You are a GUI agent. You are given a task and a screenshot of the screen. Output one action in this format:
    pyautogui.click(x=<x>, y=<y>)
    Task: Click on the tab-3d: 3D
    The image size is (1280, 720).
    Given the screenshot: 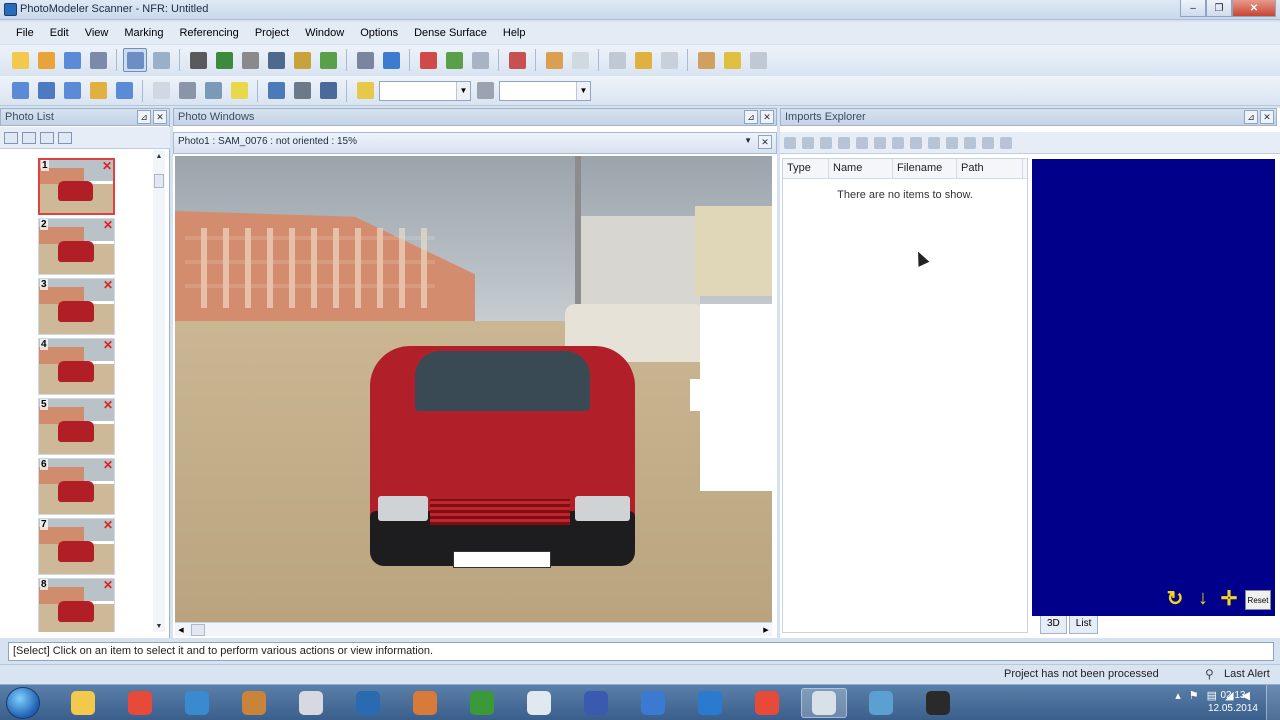 What is the action you would take?
    pyautogui.click(x=1053, y=625)
    